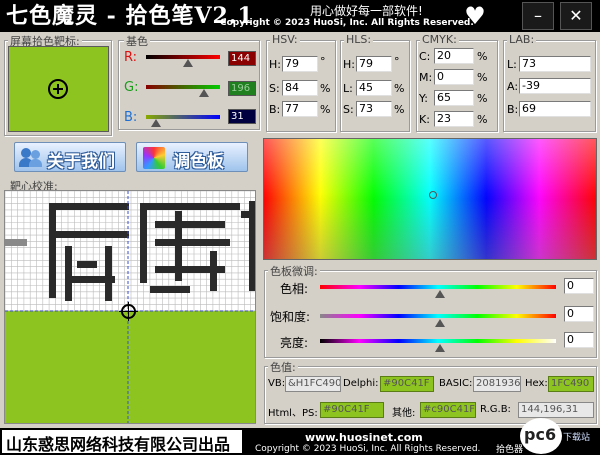 This screenshot has height=455, width=600. What do you see at coordinates (482, 119) in the screenshot?
I see `cmyk-k-unit: %` at bounding box center [482, 119].